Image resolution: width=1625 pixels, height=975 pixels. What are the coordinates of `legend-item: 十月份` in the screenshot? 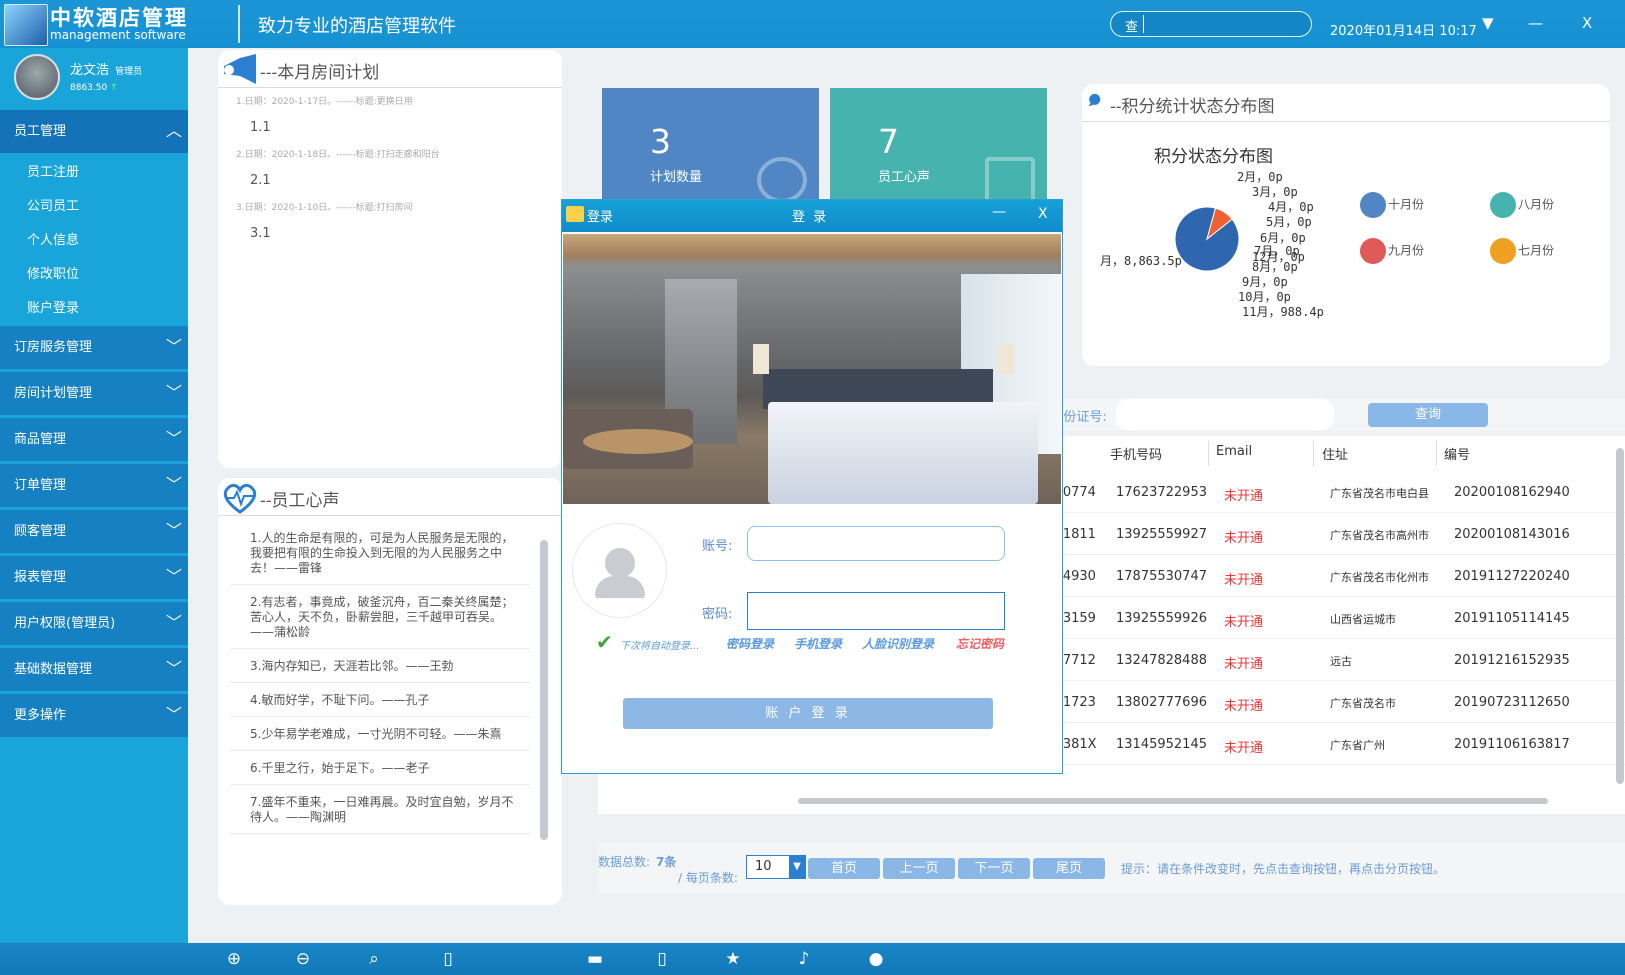 It's located at (1392, 205).